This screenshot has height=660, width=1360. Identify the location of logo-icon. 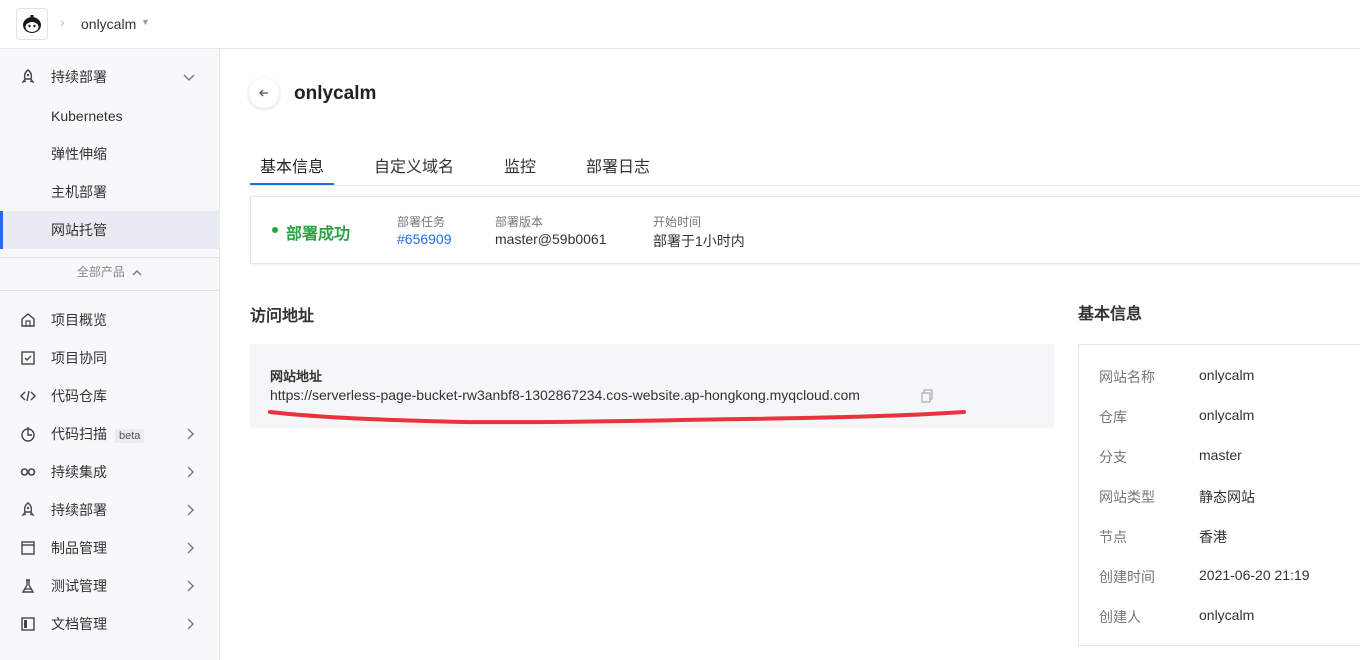
(32, 24).